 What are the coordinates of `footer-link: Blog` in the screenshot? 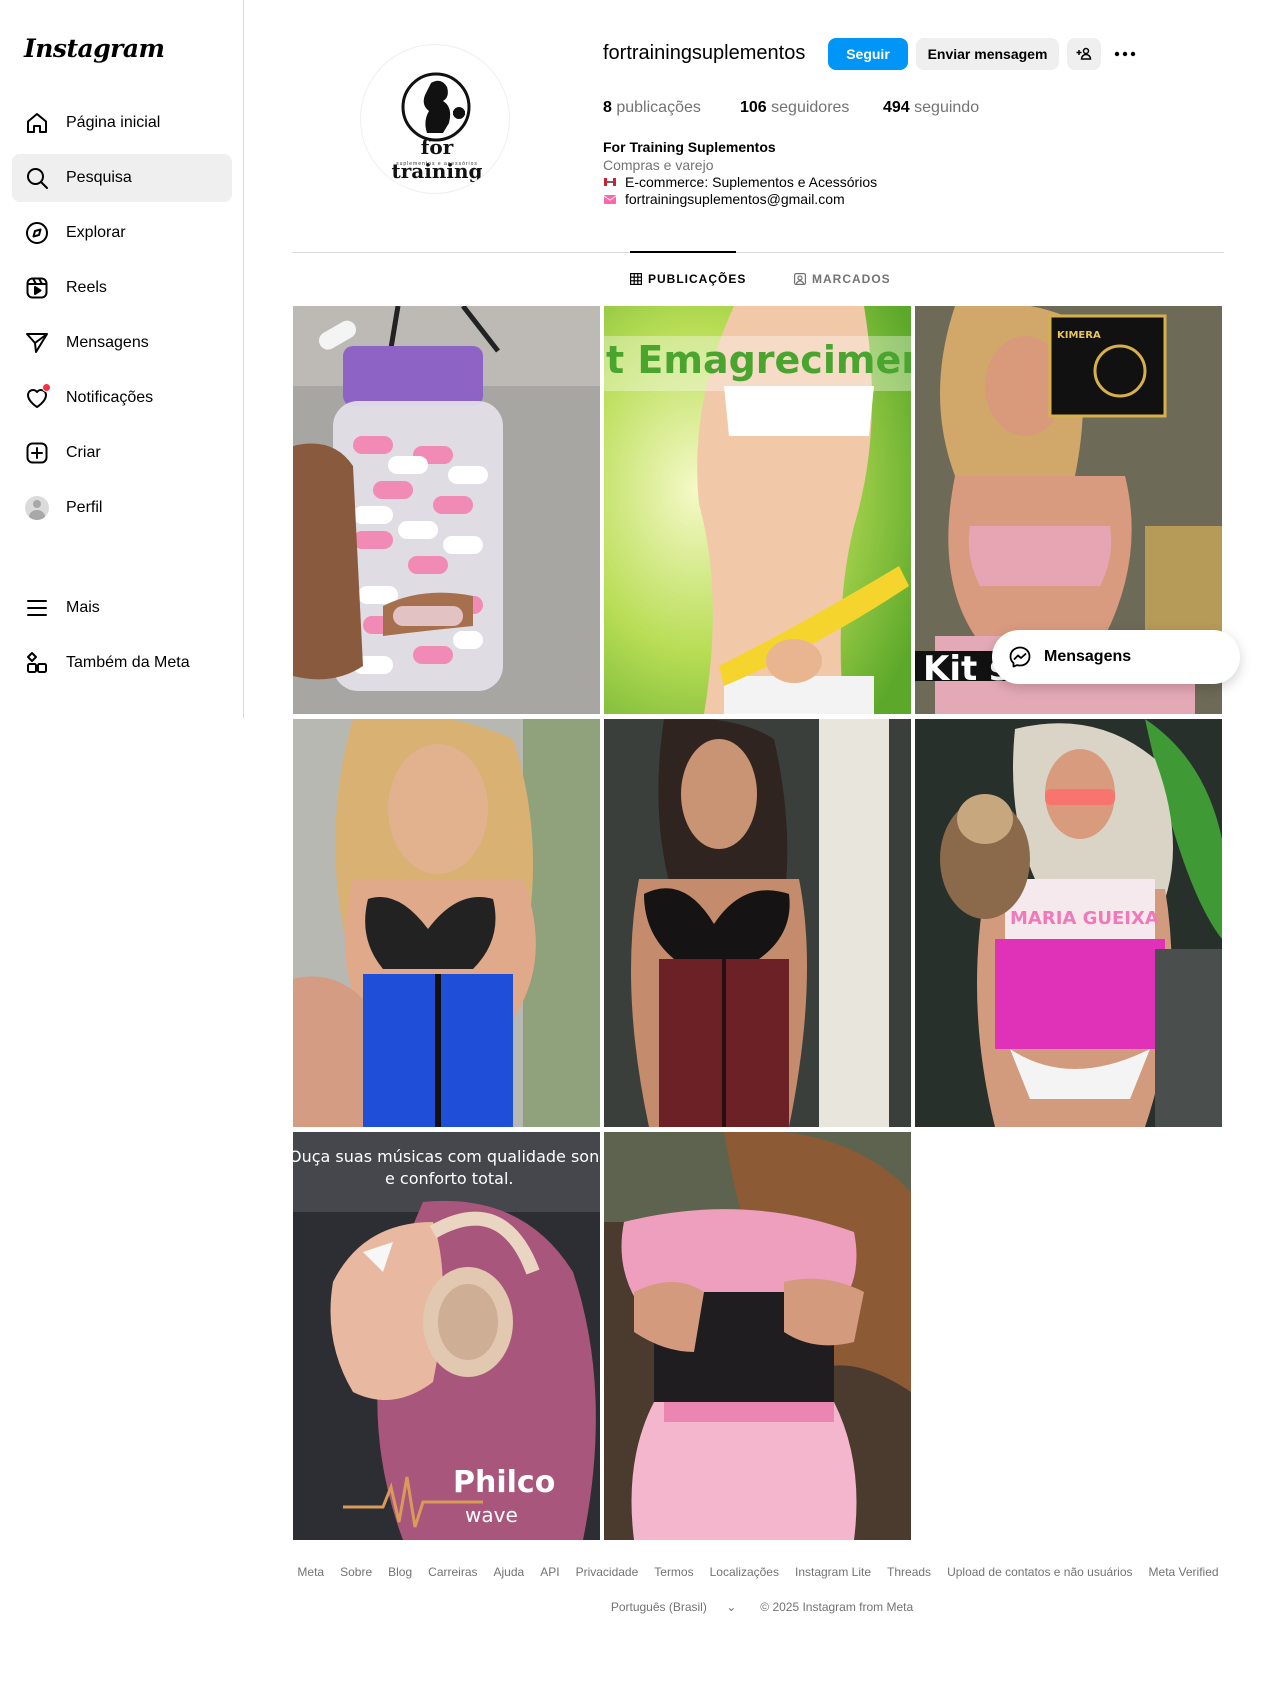 It's located at (400, 1572).